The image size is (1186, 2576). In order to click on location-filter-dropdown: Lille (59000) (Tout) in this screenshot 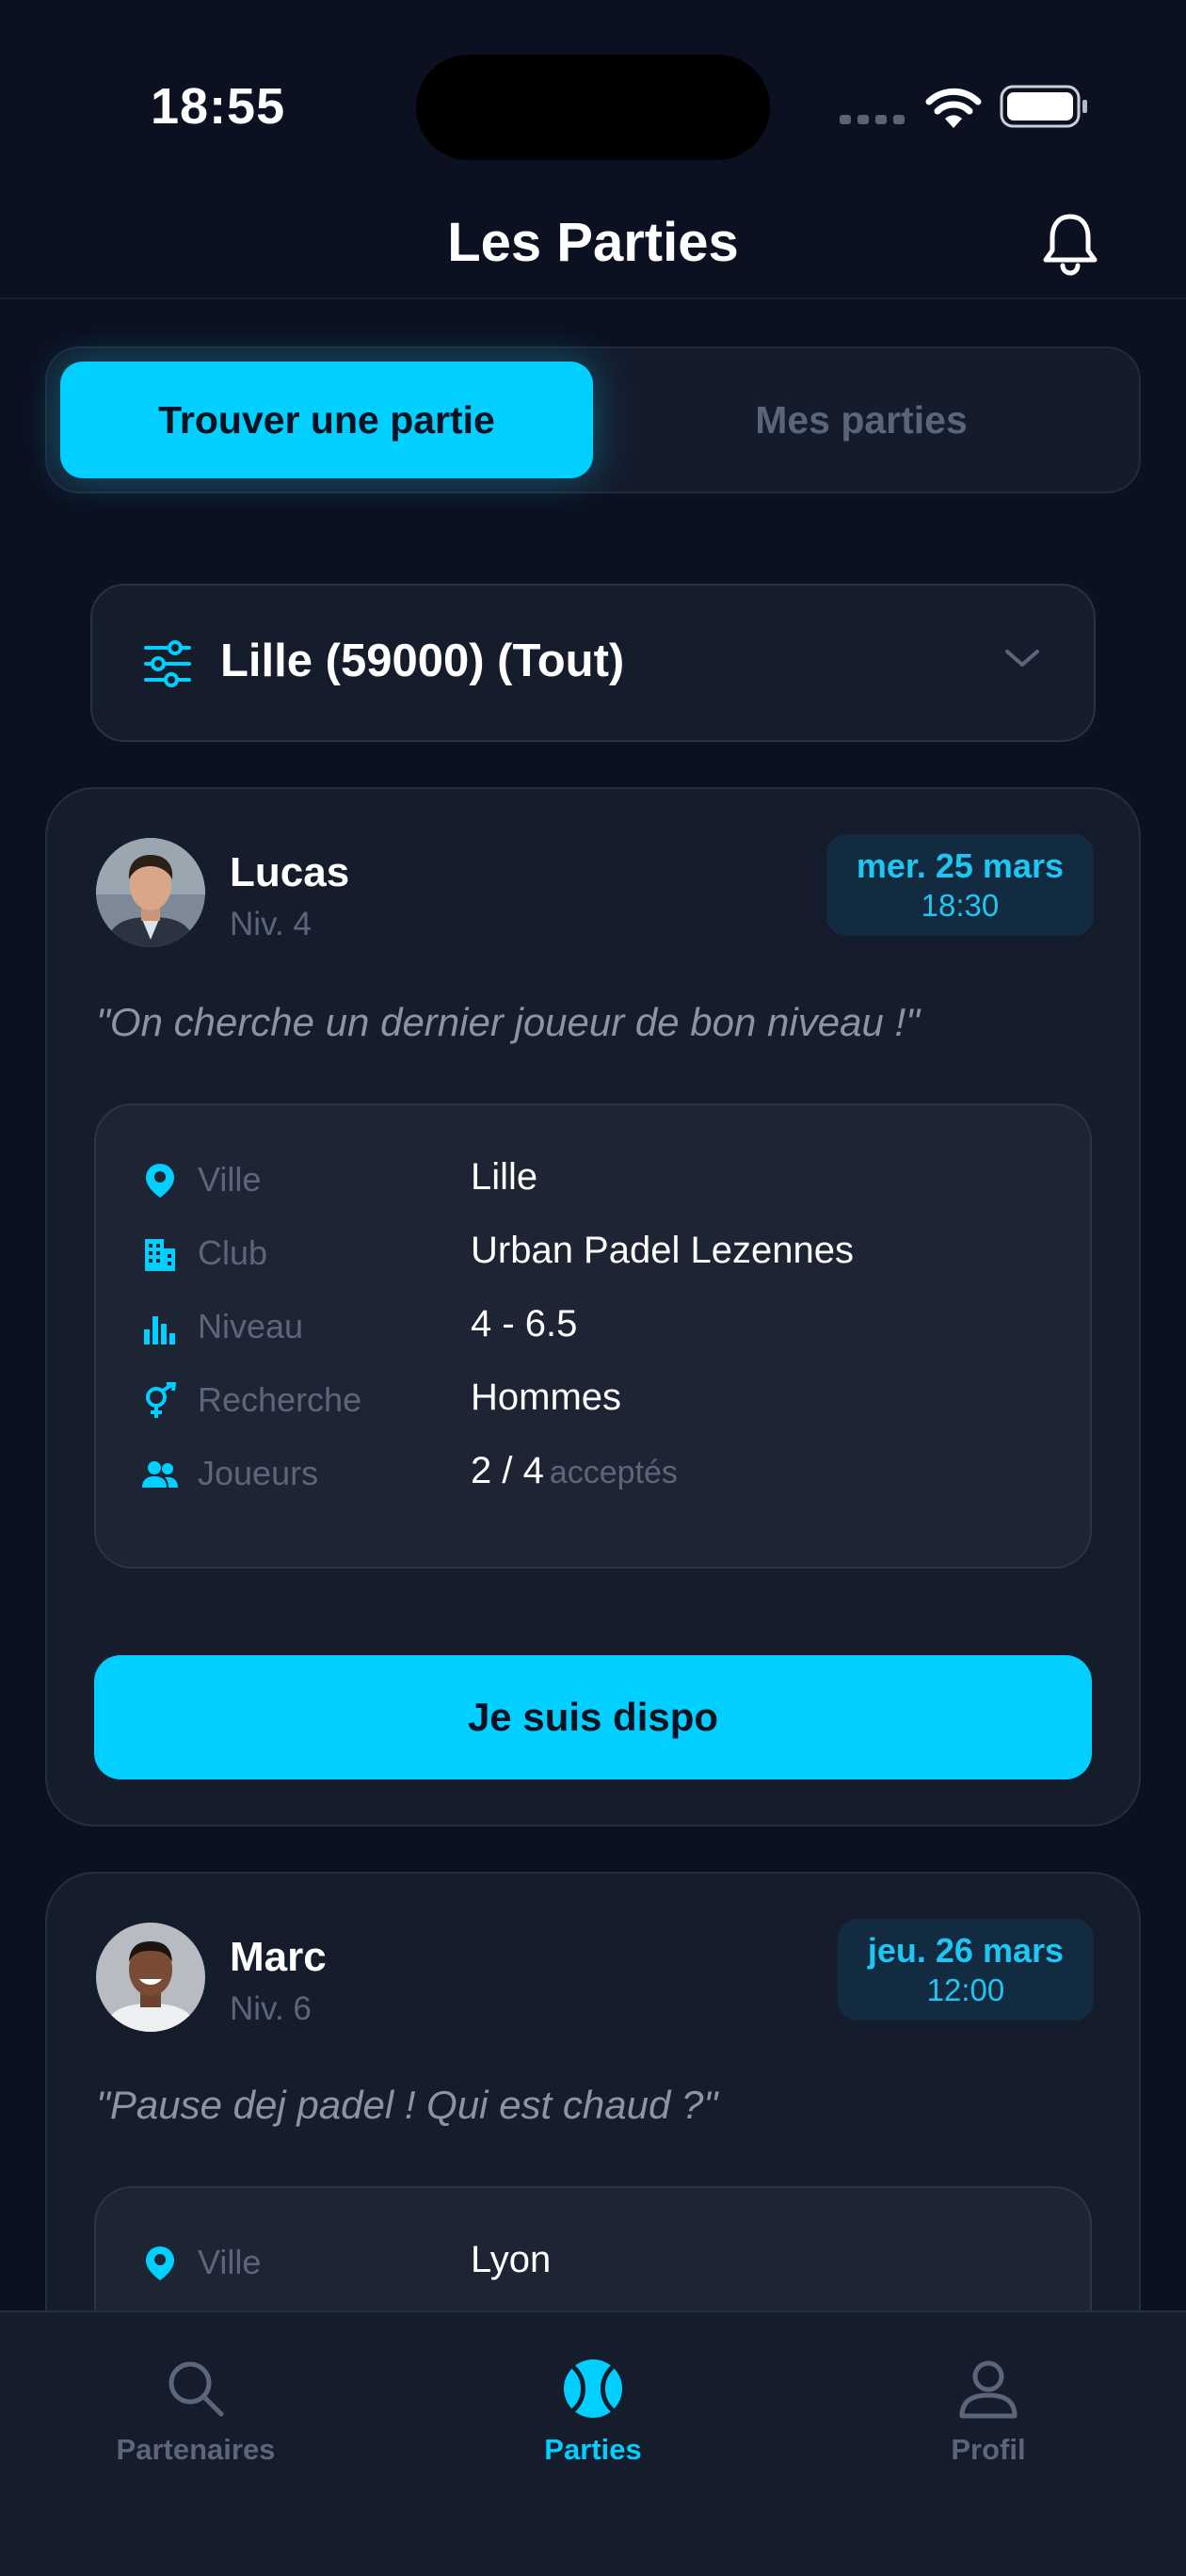, I will do `click(593, 663)`.